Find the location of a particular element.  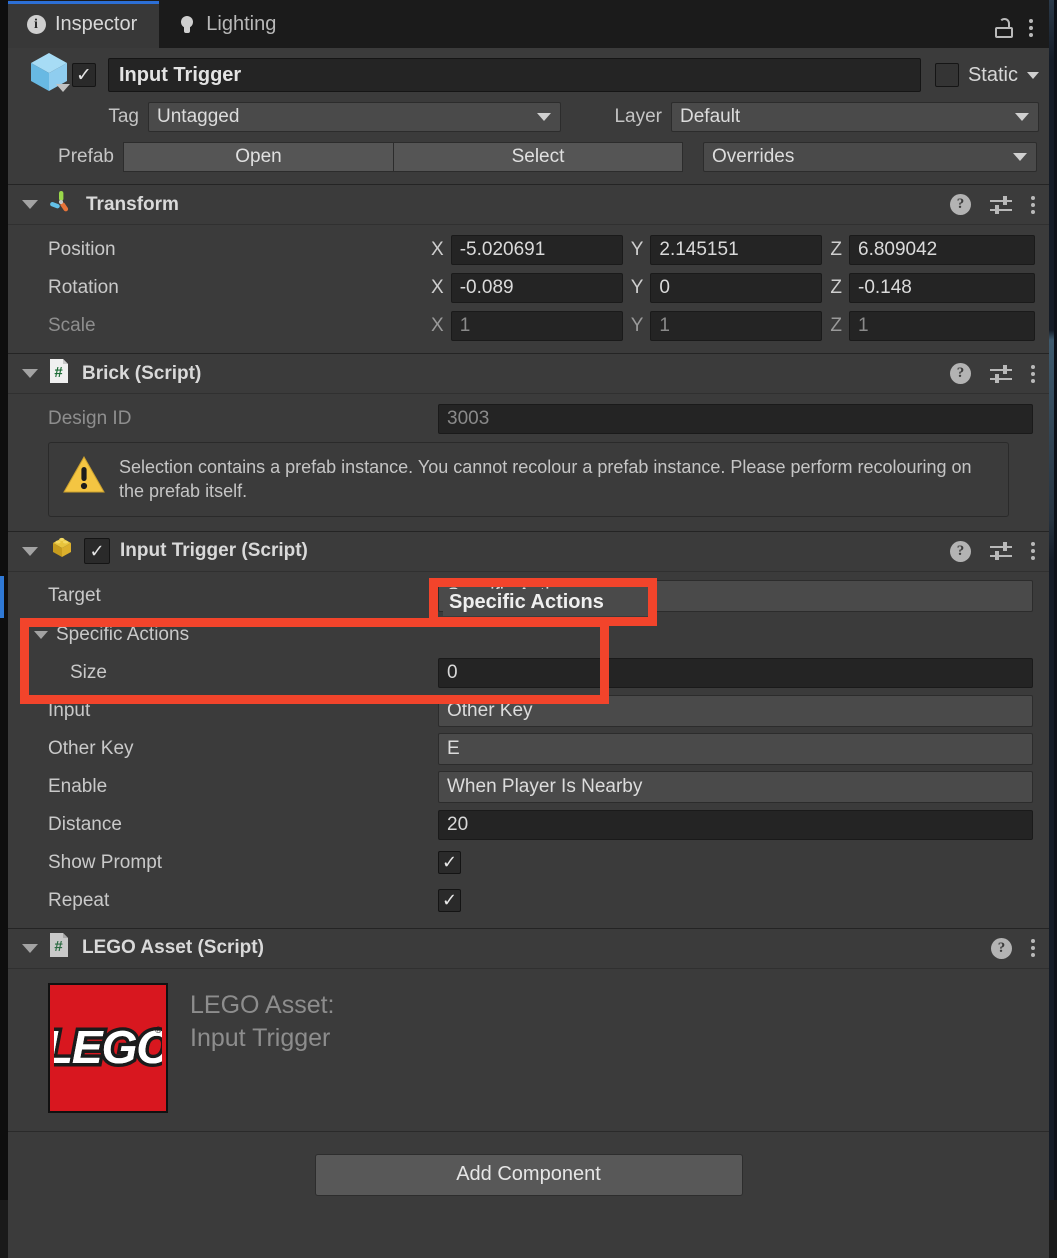

prefab-select-button: Select is located at coordinates (538, 157).